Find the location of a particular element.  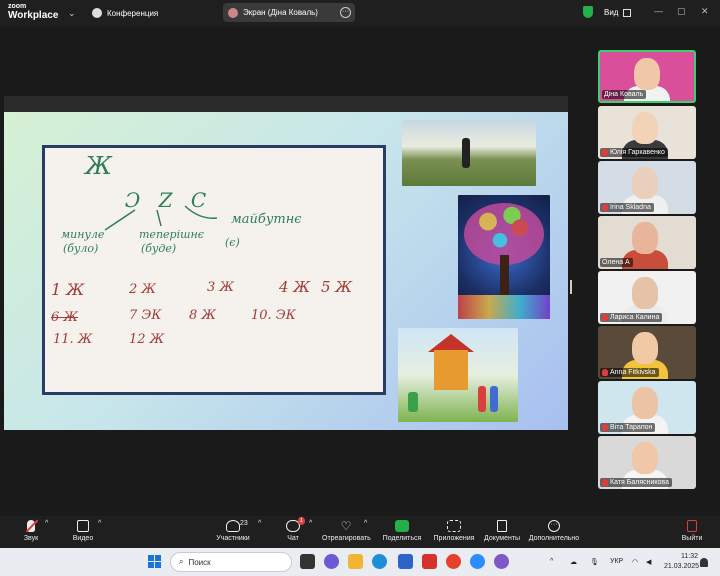

share-screen-icon is located at coordinates (402, 526).